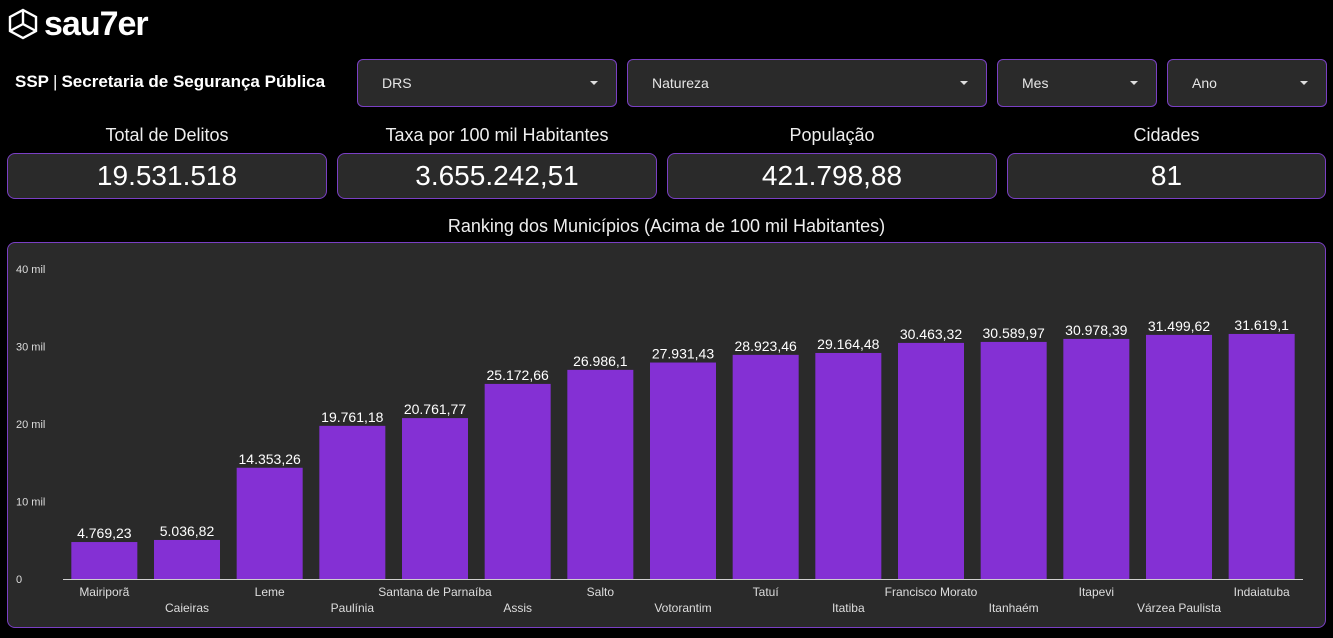 This screenshot has height=638, width=1333. What do you see at coordinates (517, 608) in the screenshot?
I see `x-tick-label: Assis` at bounding box center [517, 608].